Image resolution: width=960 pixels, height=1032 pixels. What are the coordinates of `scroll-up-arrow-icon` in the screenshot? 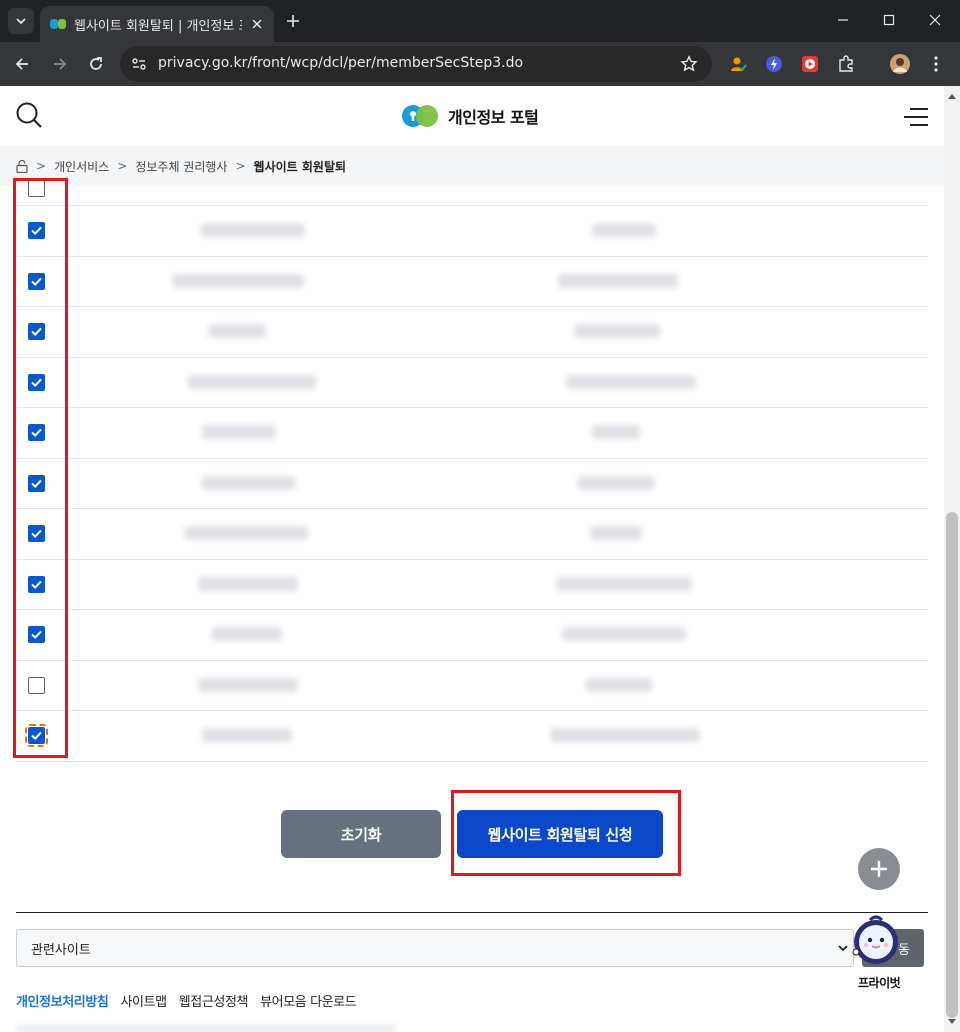 It's located at (952, 96).